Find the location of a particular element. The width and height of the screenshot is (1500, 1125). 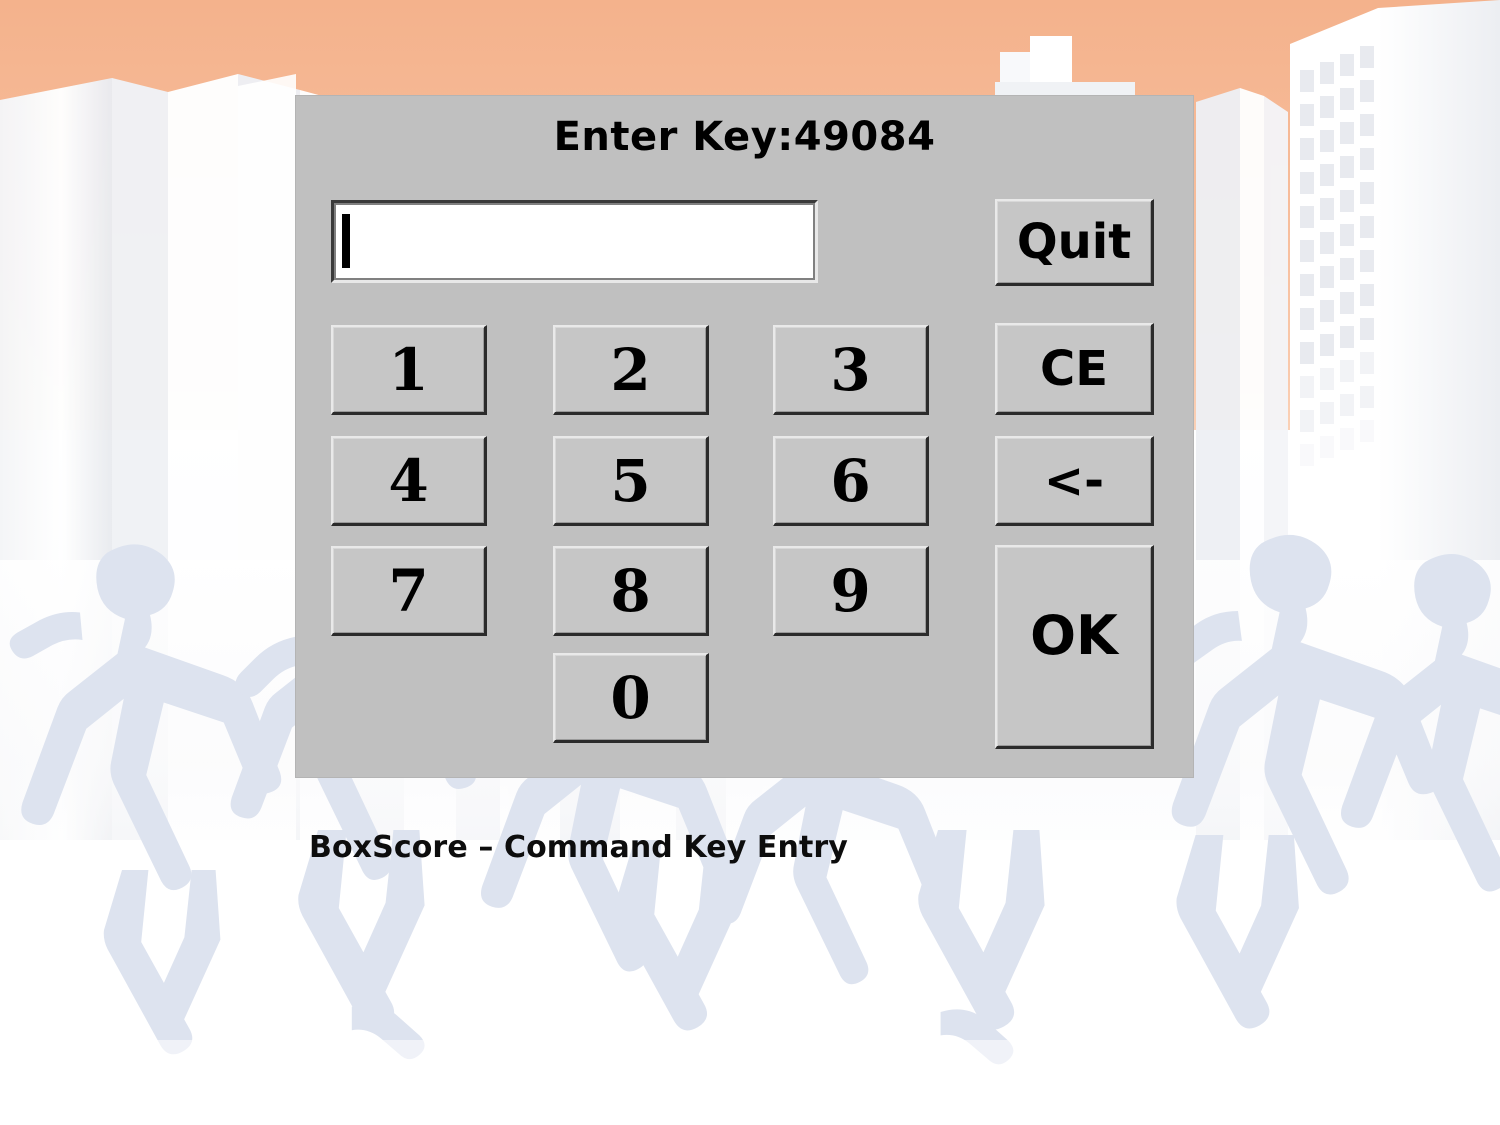

clear-entry-button: CE is located at coordinates (1074, 369).